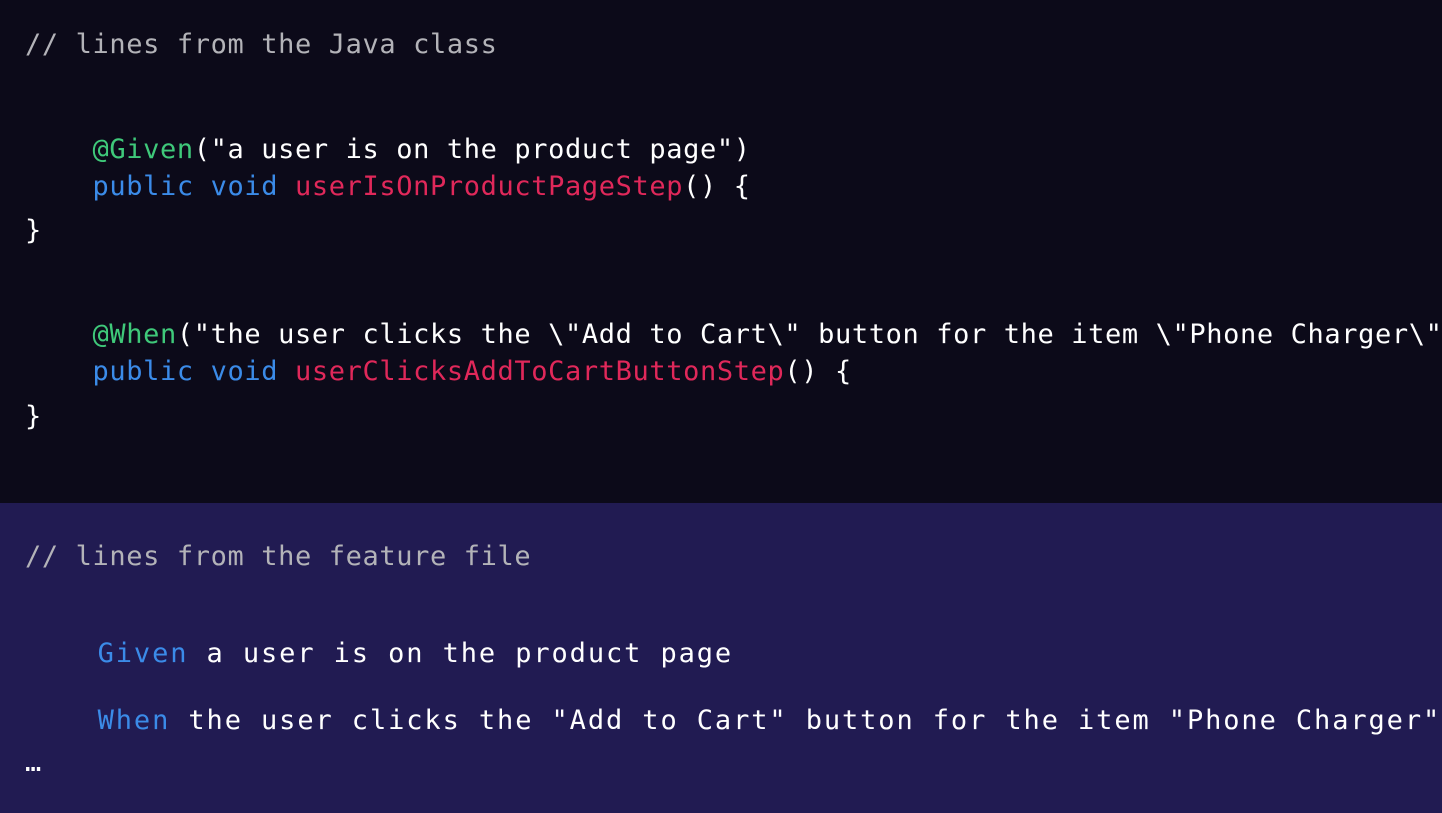  I want to click on given-step-text: a user is on the product page, so click(461, 653).